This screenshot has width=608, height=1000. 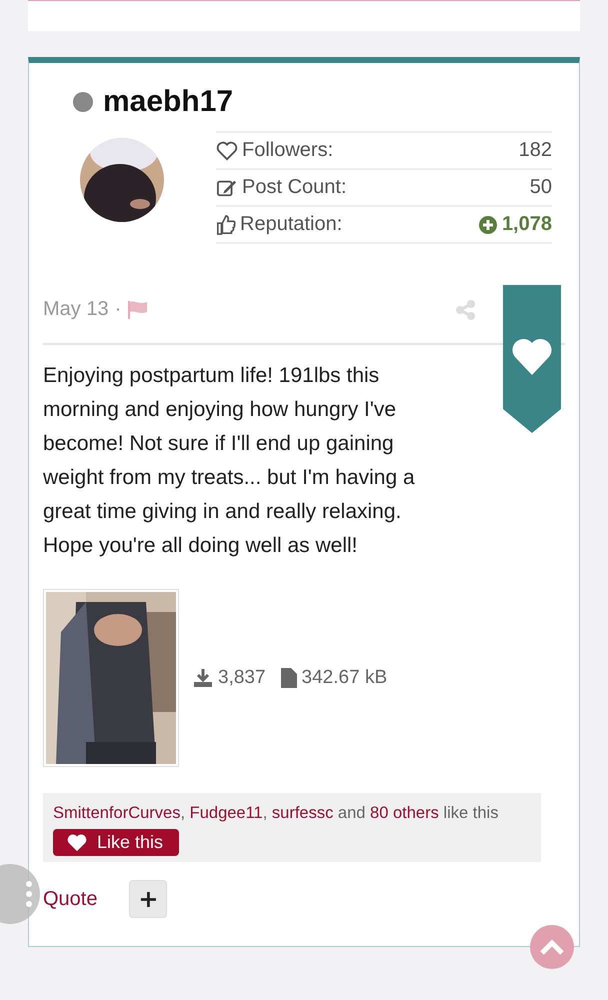 I want to click on user-link: surfessc, so click(x=303, y=813).